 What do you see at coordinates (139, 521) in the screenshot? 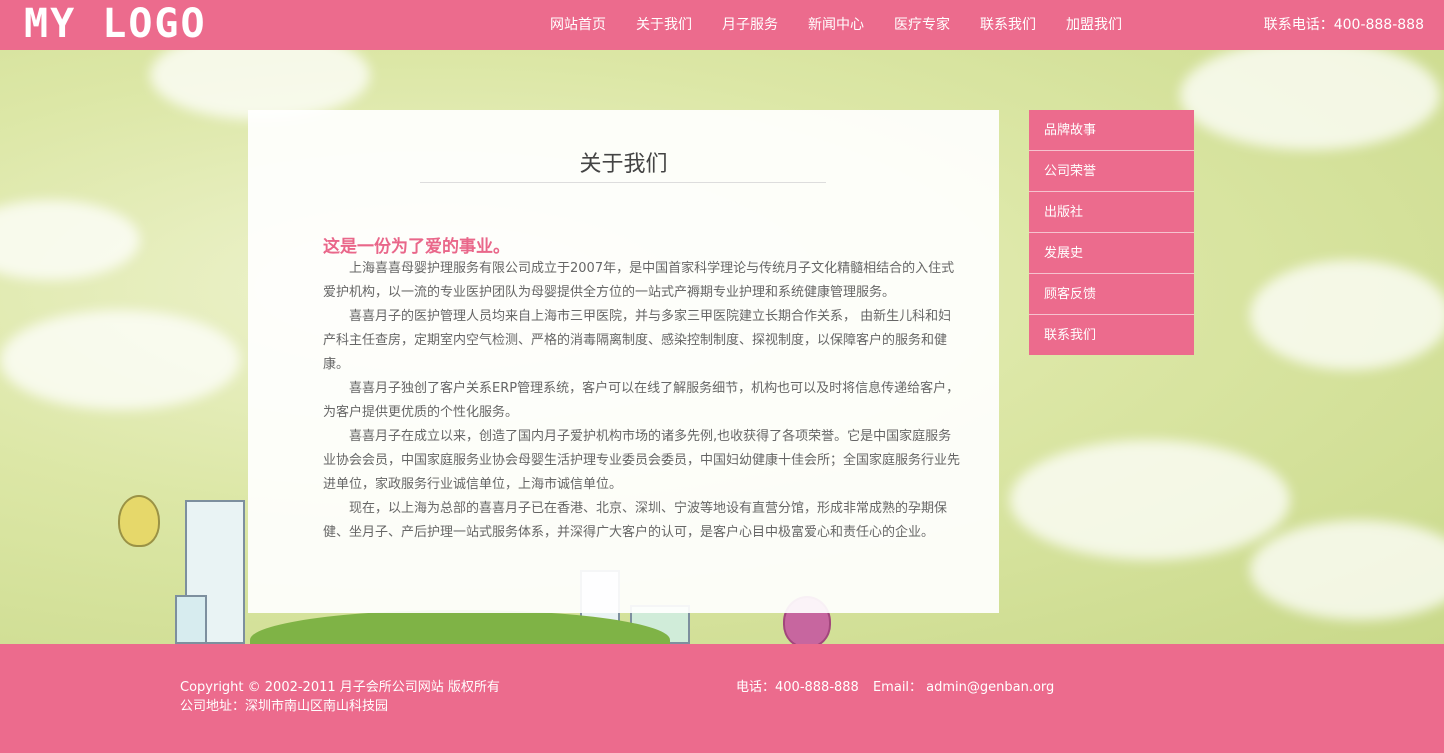
I see `balloon-illustration` at bounding box center [139, 521].